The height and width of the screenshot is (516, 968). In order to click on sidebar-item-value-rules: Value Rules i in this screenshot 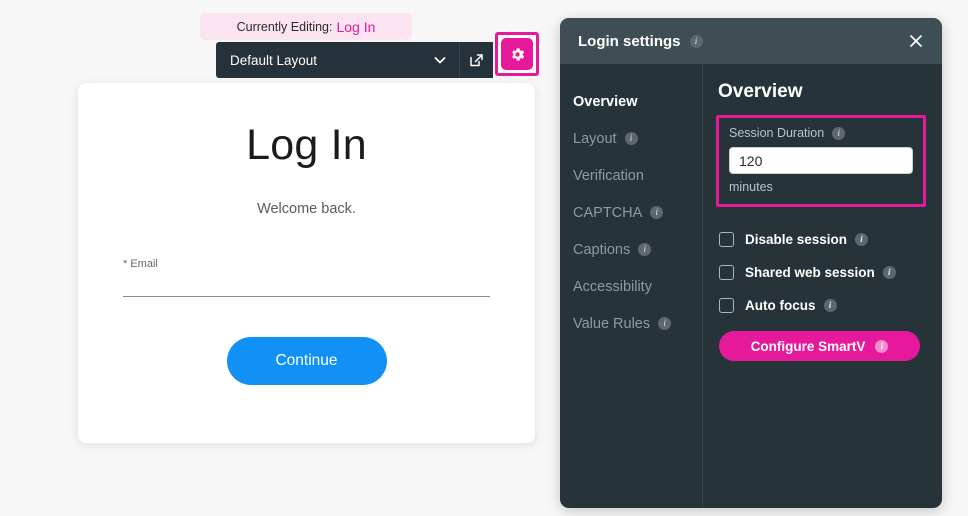, I will do `click(637, 323)`.